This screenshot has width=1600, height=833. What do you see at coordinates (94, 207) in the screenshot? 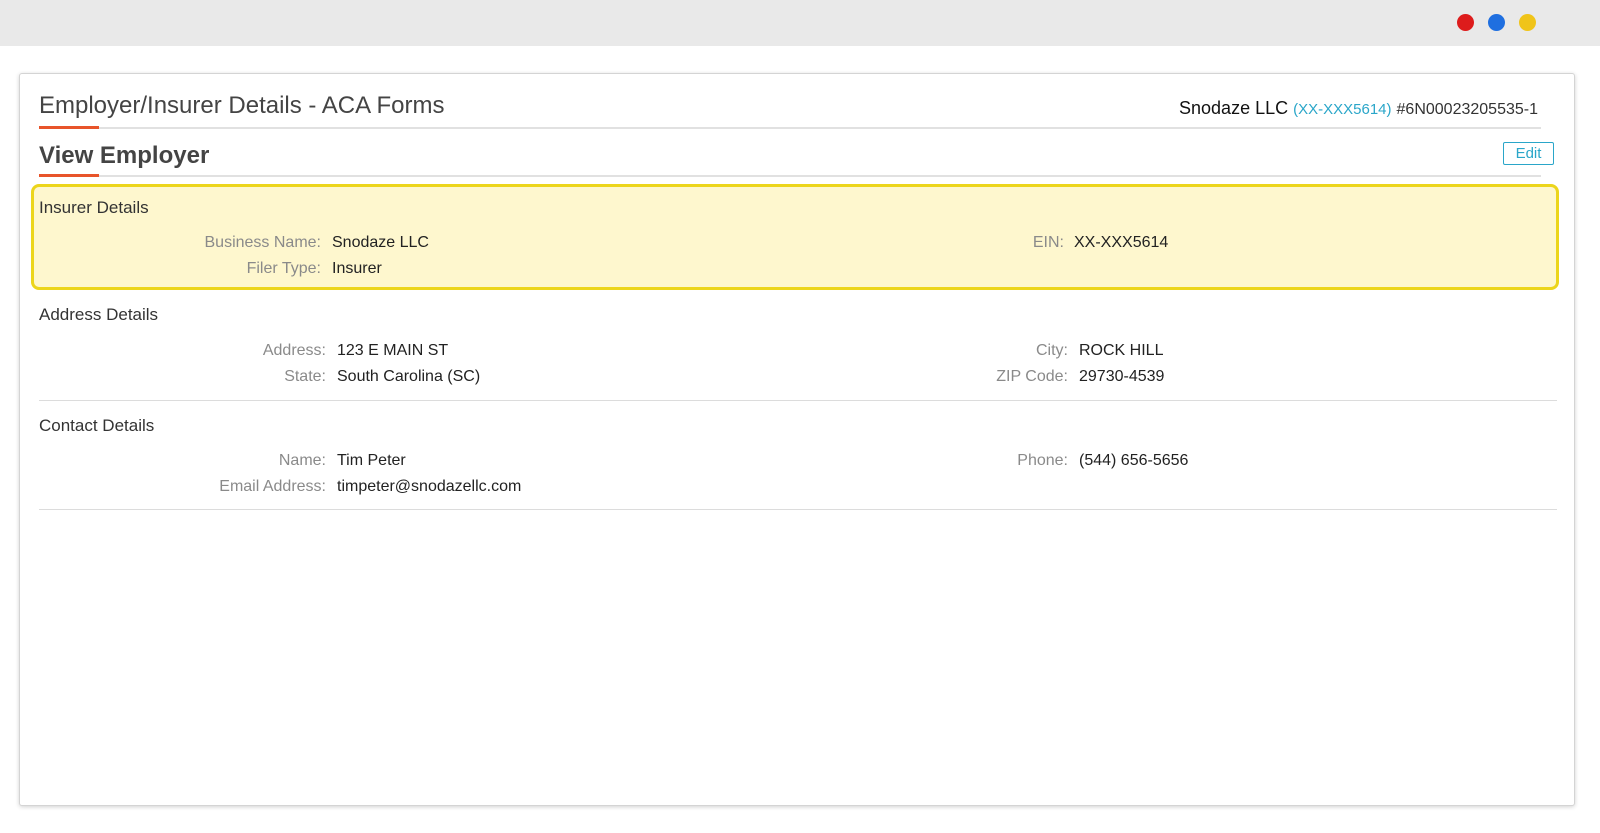
I see `insurer-details-title: Insurer Details` at bounding box center [94, 207].